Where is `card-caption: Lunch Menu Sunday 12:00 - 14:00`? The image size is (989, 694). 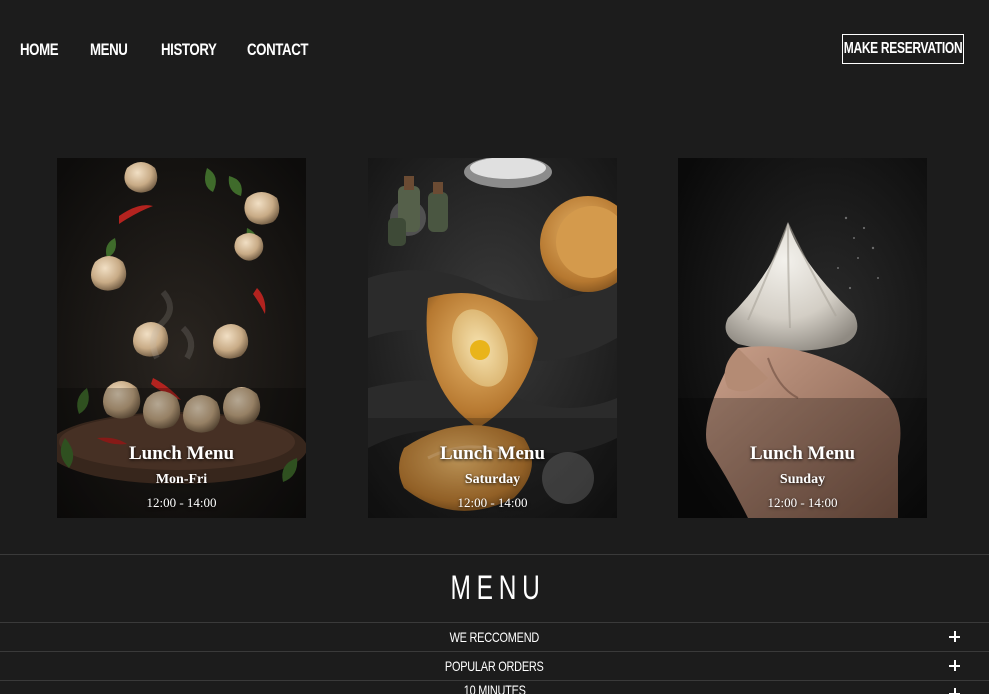
card-caption: Lunch Menu Sunday 12:00 - 14:00 is located at coordinates (802, 477).